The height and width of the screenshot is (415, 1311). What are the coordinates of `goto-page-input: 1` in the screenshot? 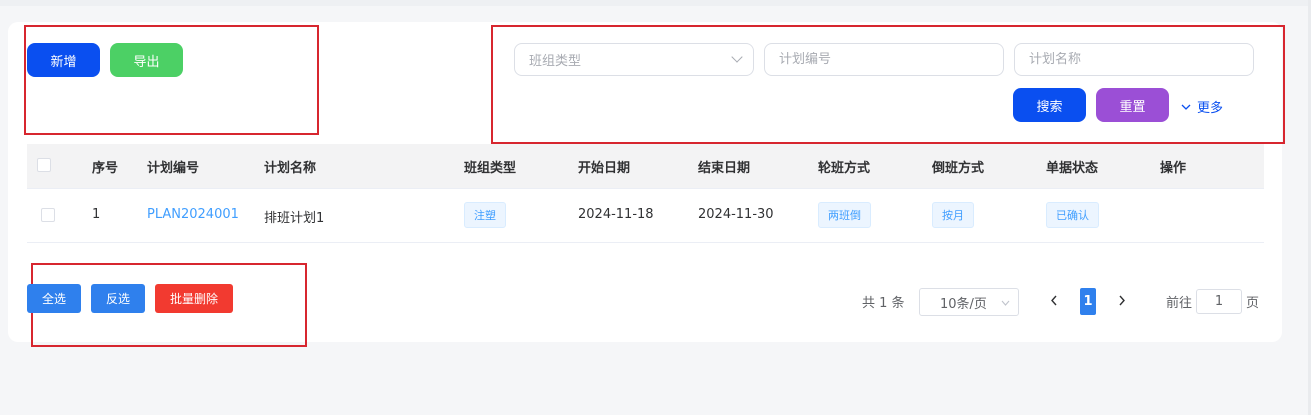 It's located at (1219, 301).